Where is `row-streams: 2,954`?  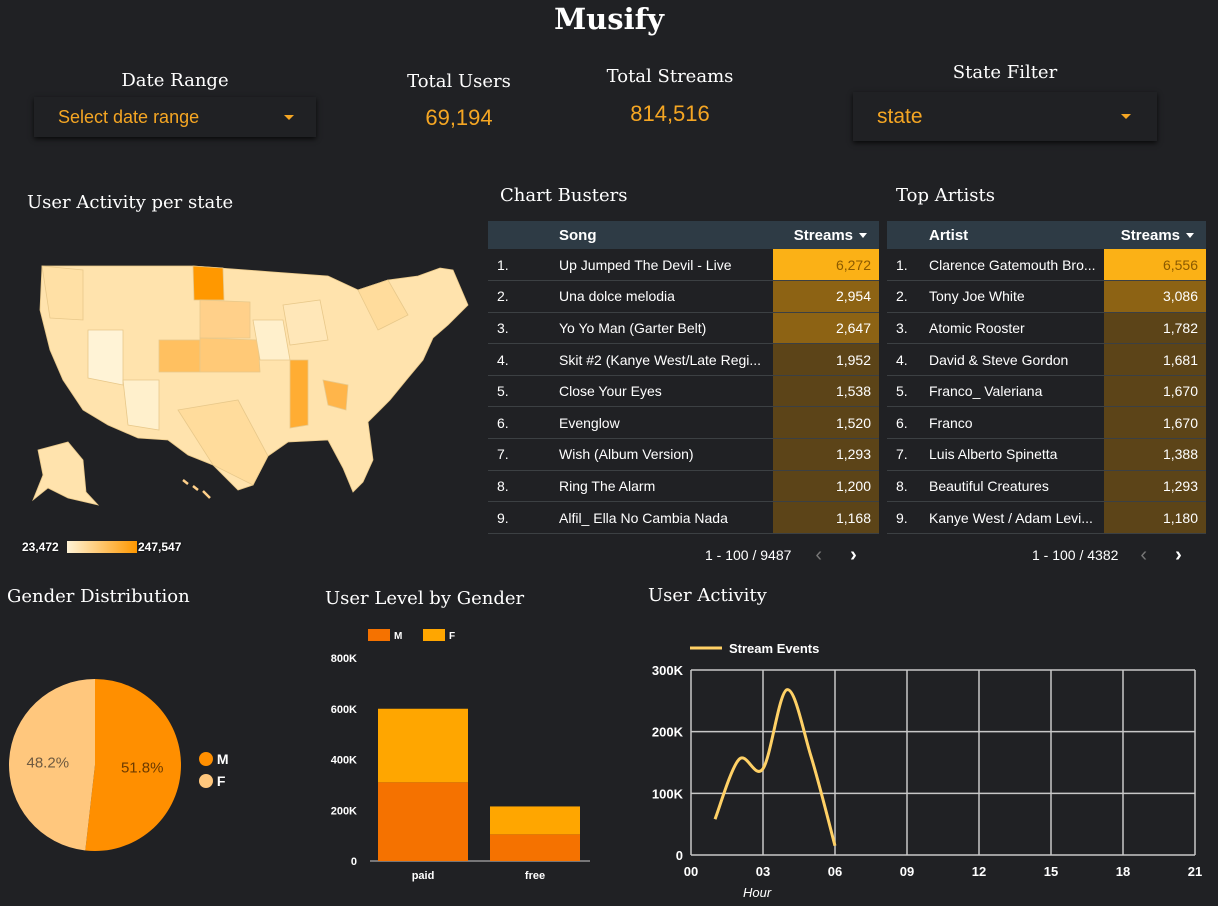
row-streams: 2,954 is located at coordinates (826, 296).